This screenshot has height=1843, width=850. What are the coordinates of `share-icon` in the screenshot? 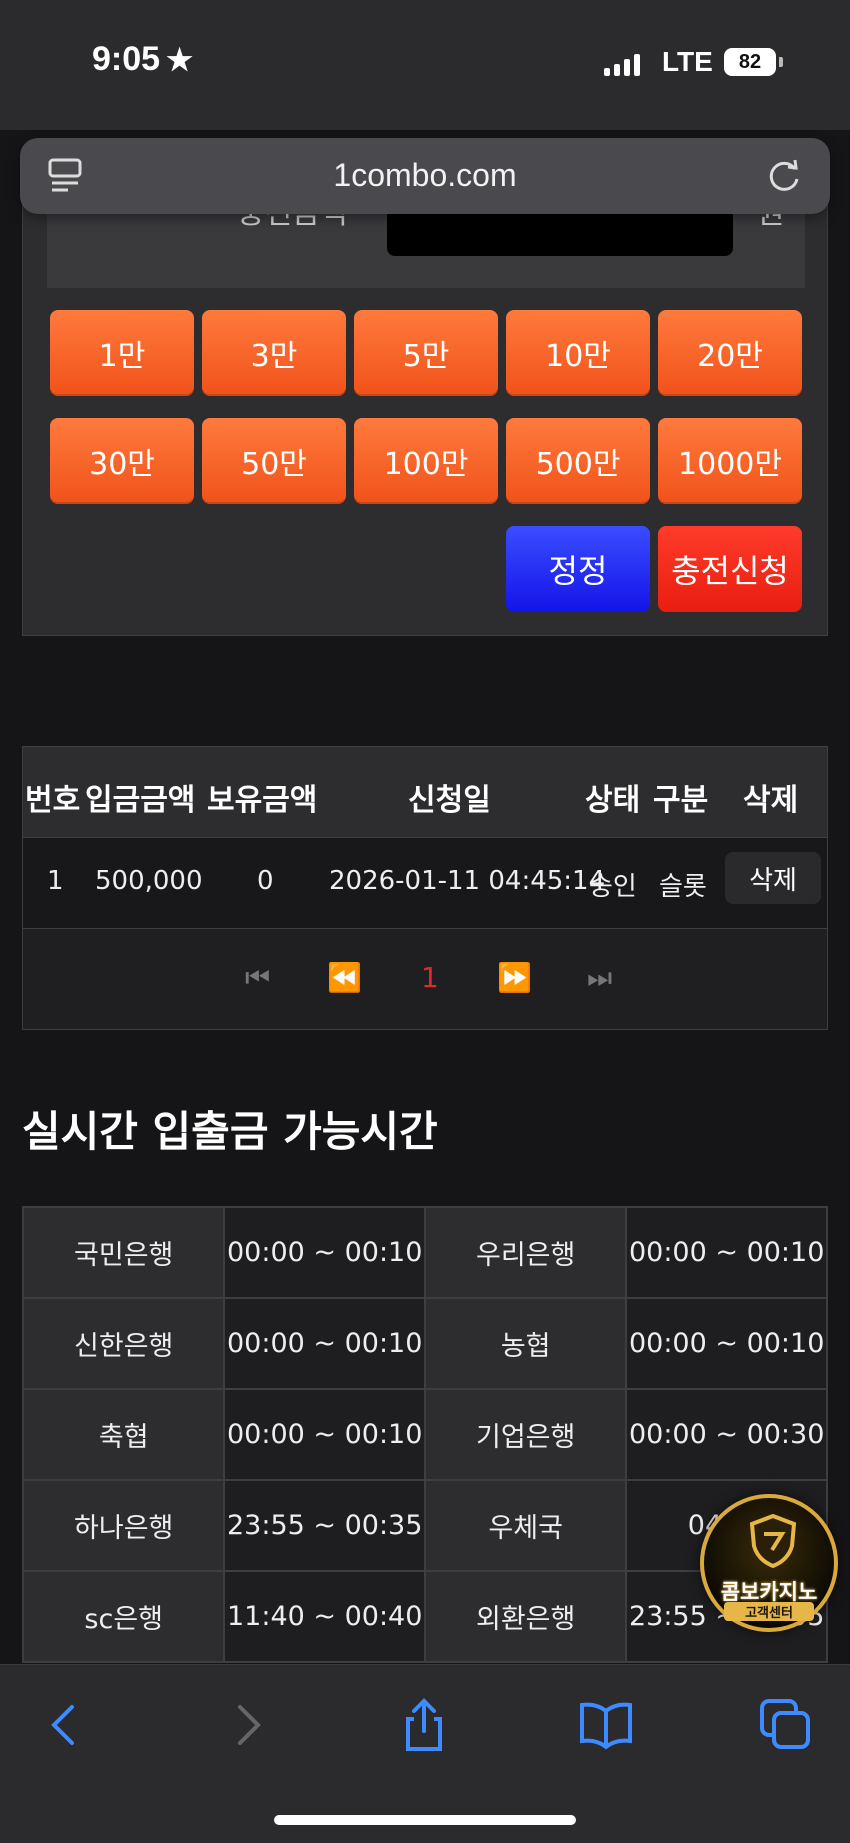 It's located at (424, 1725).